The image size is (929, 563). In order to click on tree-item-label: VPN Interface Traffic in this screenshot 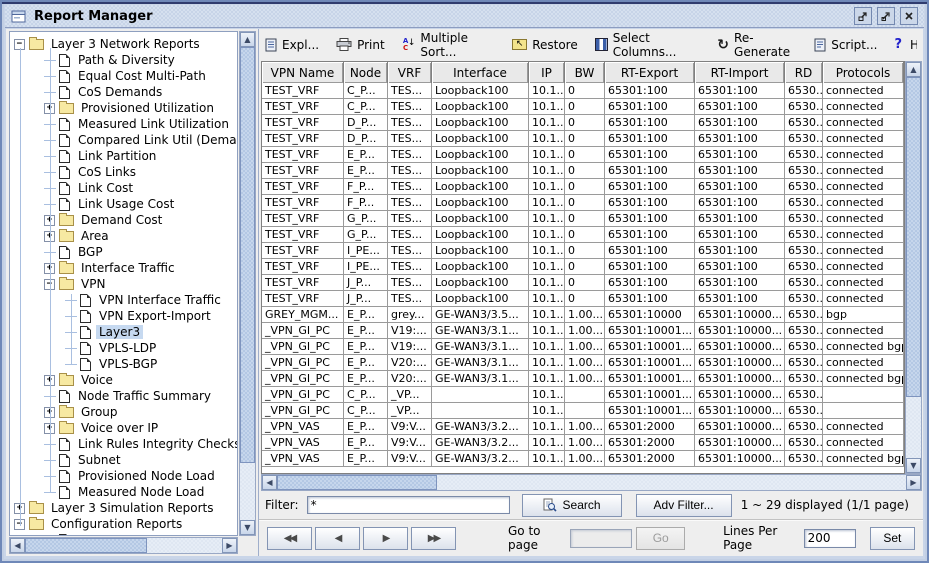, I will do `click(160, 300)`.